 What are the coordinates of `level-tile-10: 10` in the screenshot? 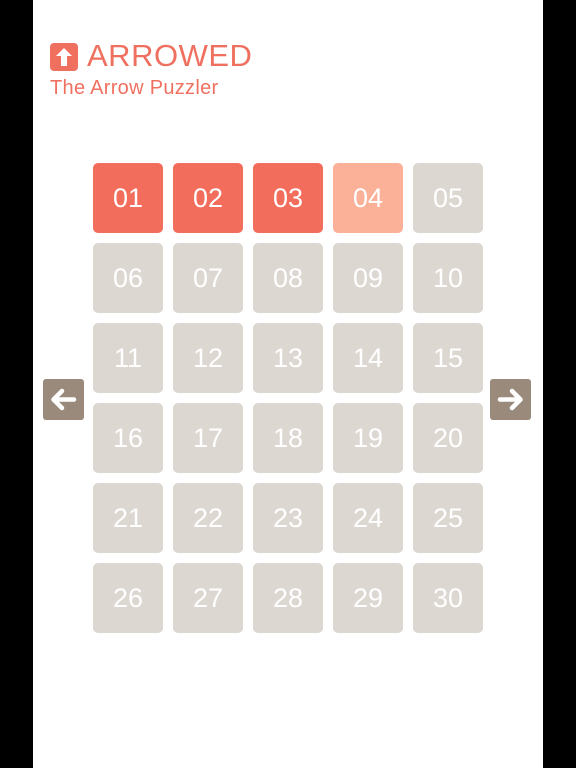 It's located at (448, 278).